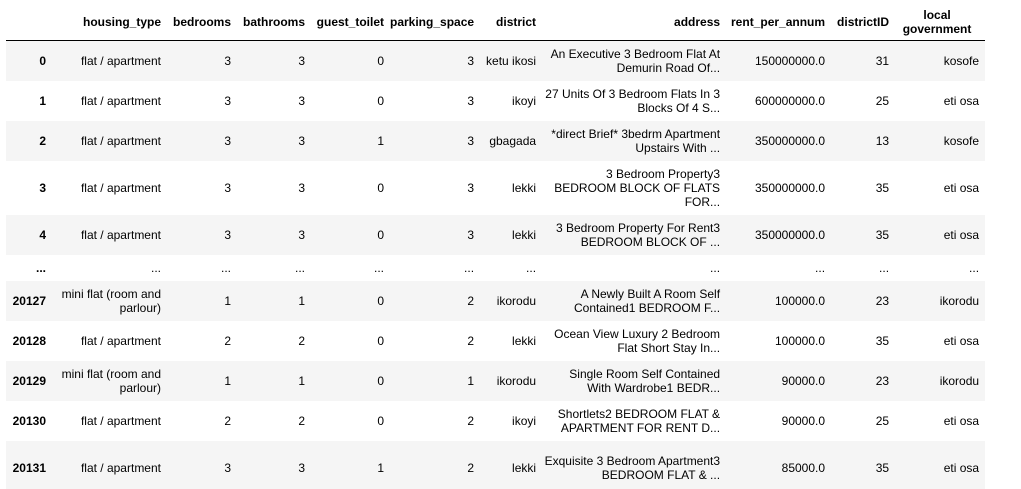 This screenshot has height=489, width=1021. I want to click on header-district-id: districtID, so click(863, 22).